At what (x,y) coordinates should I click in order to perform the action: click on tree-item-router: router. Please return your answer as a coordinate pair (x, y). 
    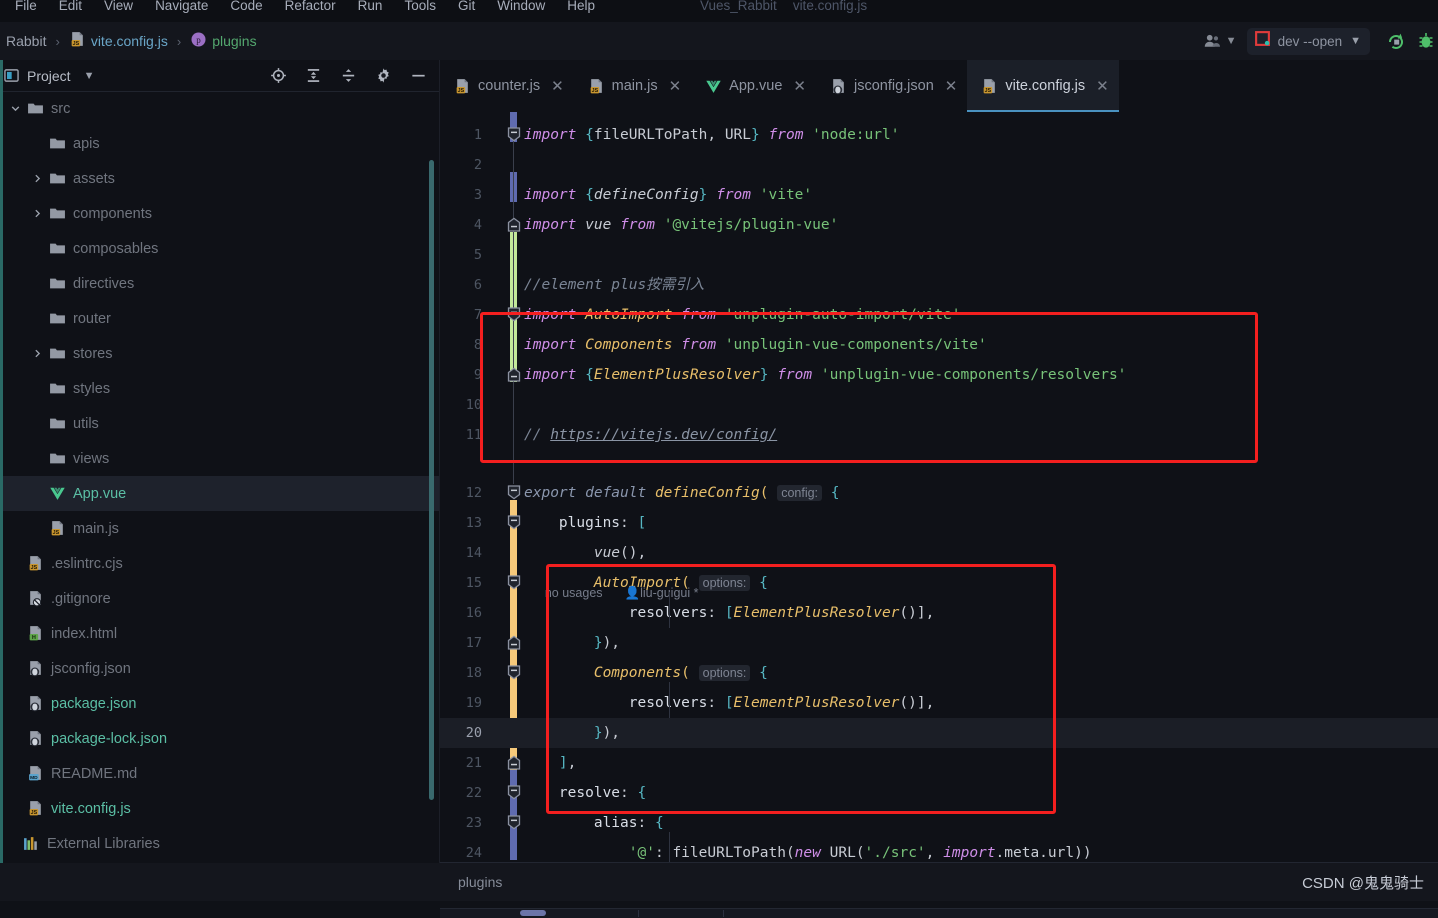
    Looking at the image, I should click on (220, 318).